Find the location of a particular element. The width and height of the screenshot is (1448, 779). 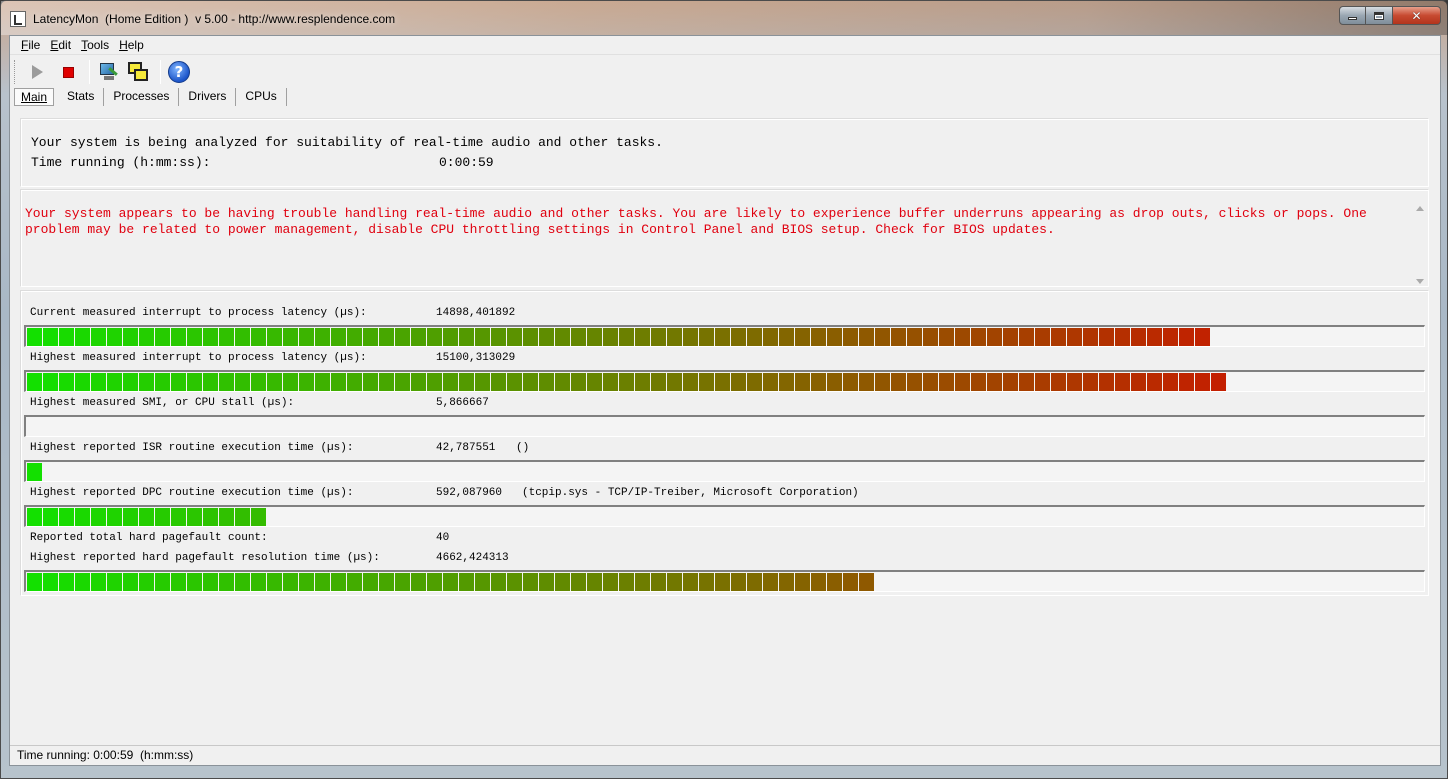

close-icon: ✕ is located at coordinates (1416, 15).